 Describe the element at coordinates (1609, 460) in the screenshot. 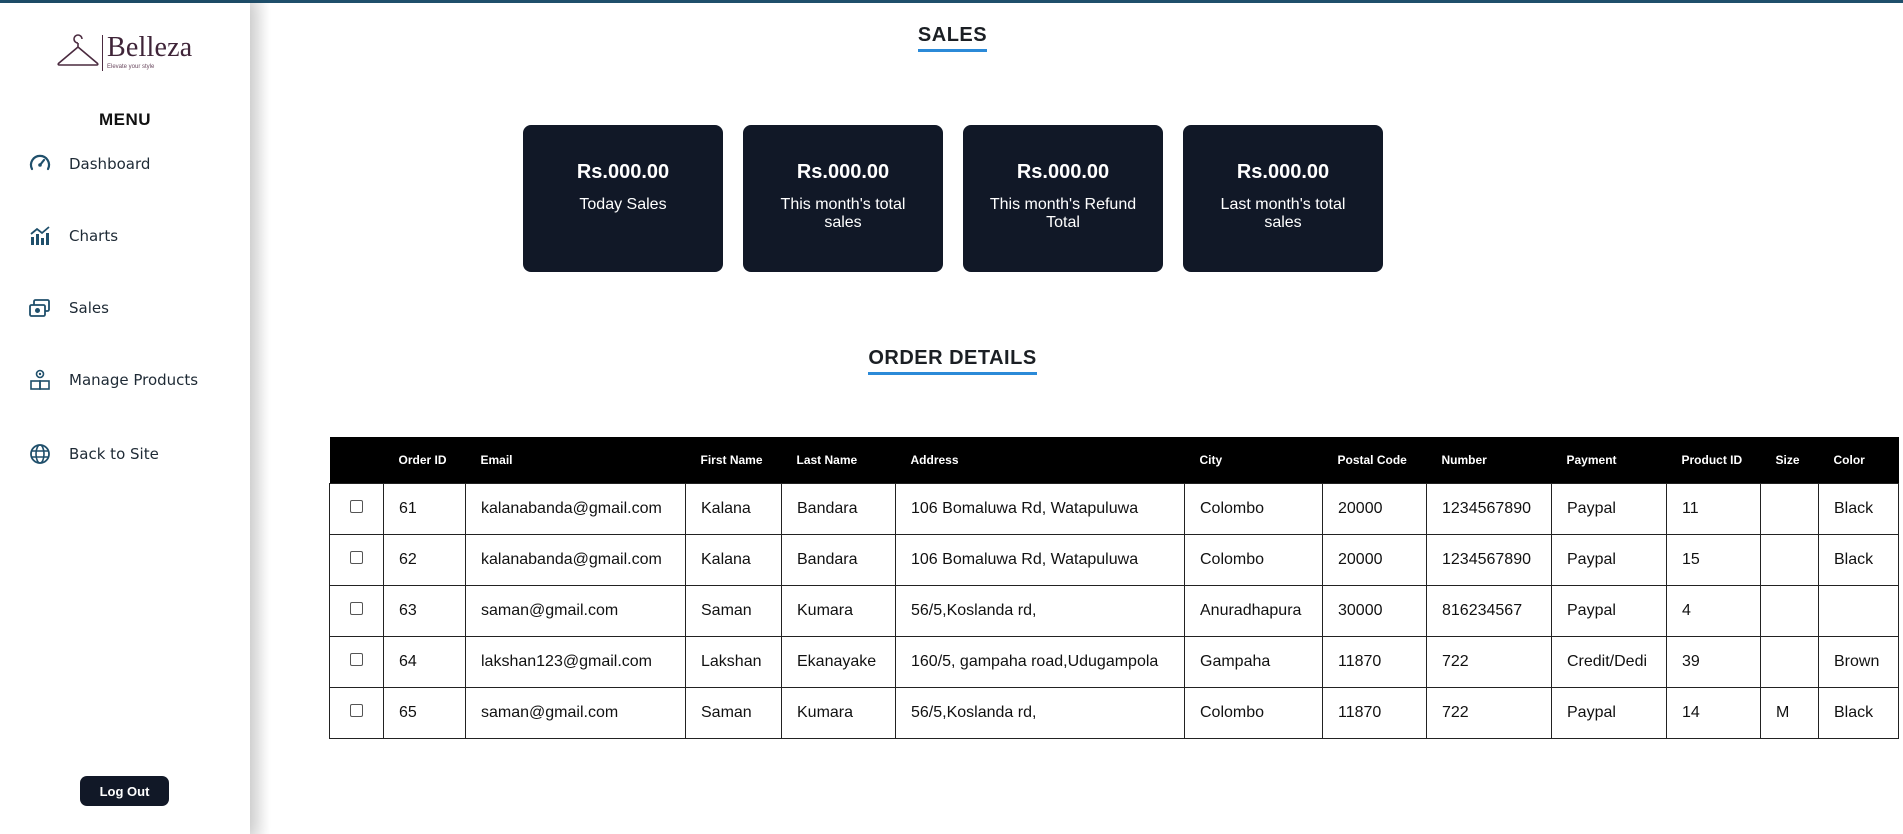

I see `column-header: Payment` at that location.